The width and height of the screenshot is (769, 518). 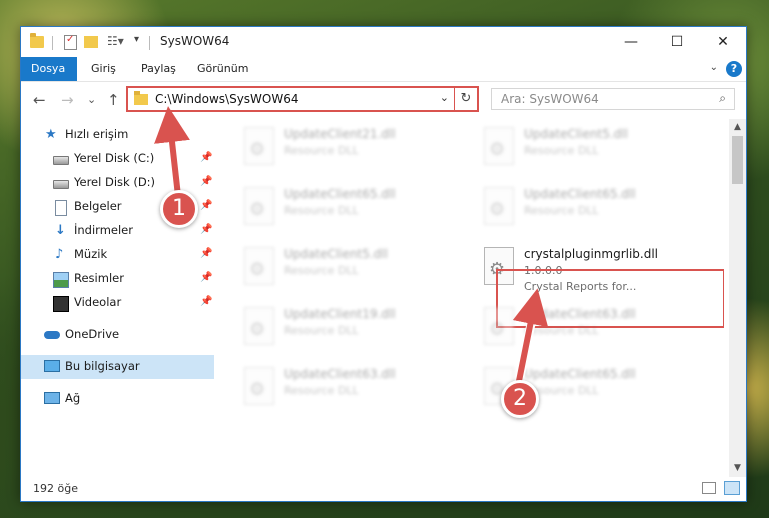 What do you see at coordinates (114, 158) in the screenshot?
I see `sidebar-item-label: Yerel Disk (C:)` at bounding box center [114, 158].